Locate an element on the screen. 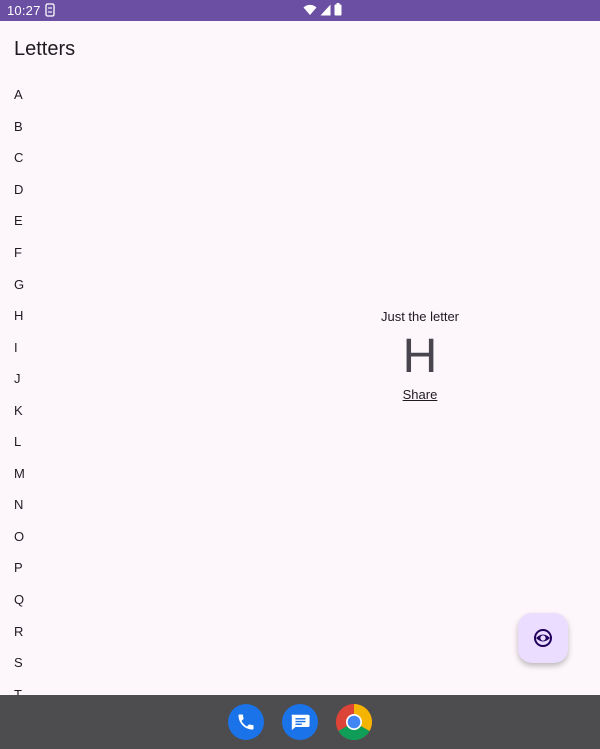  letter-list-item: J is located at coordinates (100, 379).